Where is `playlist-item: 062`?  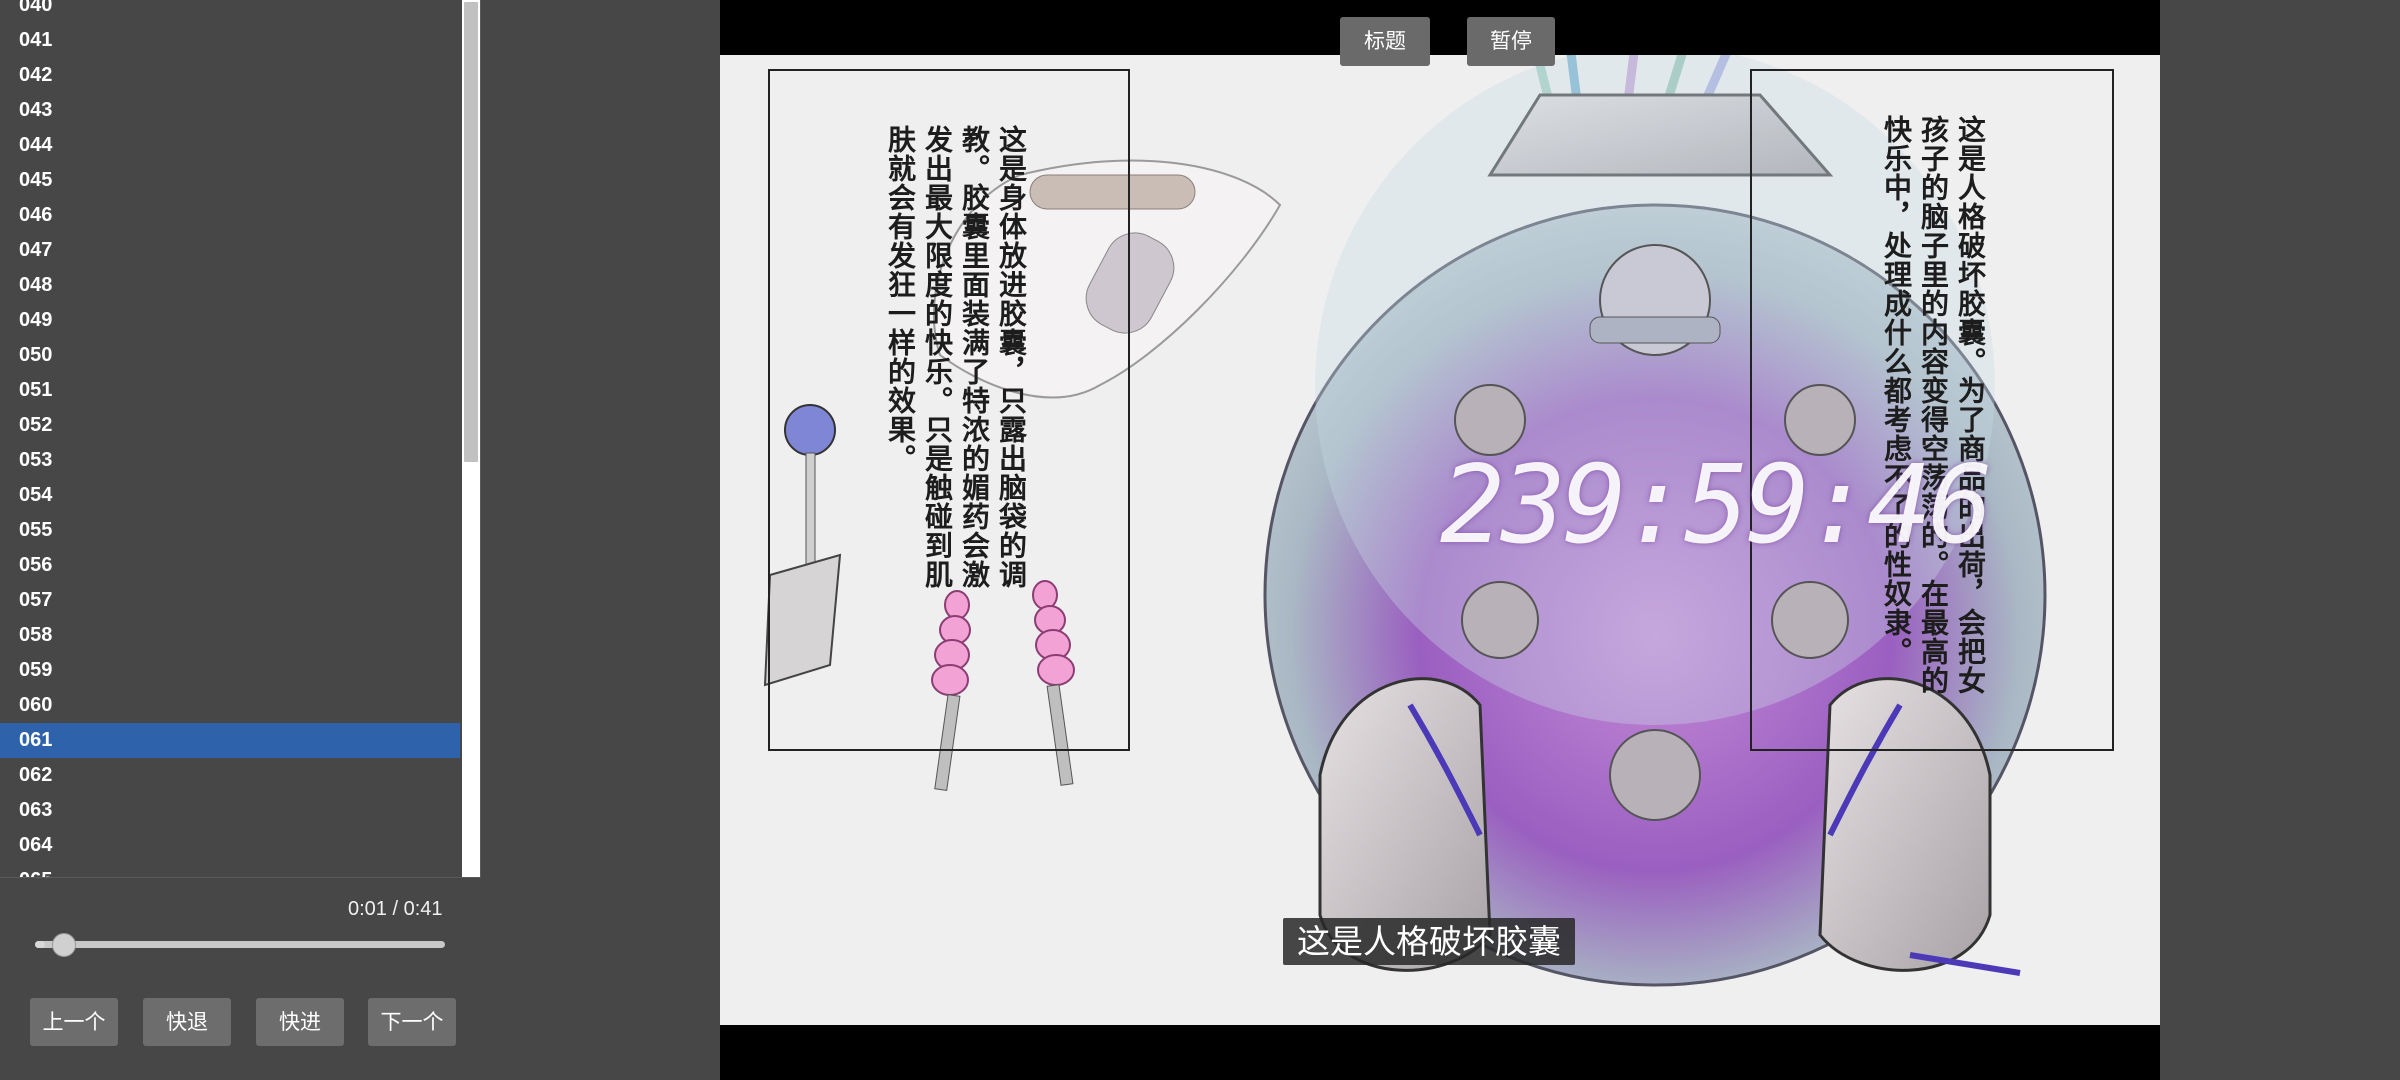
playlist-item: 062 is located at coordinates (230, 775).